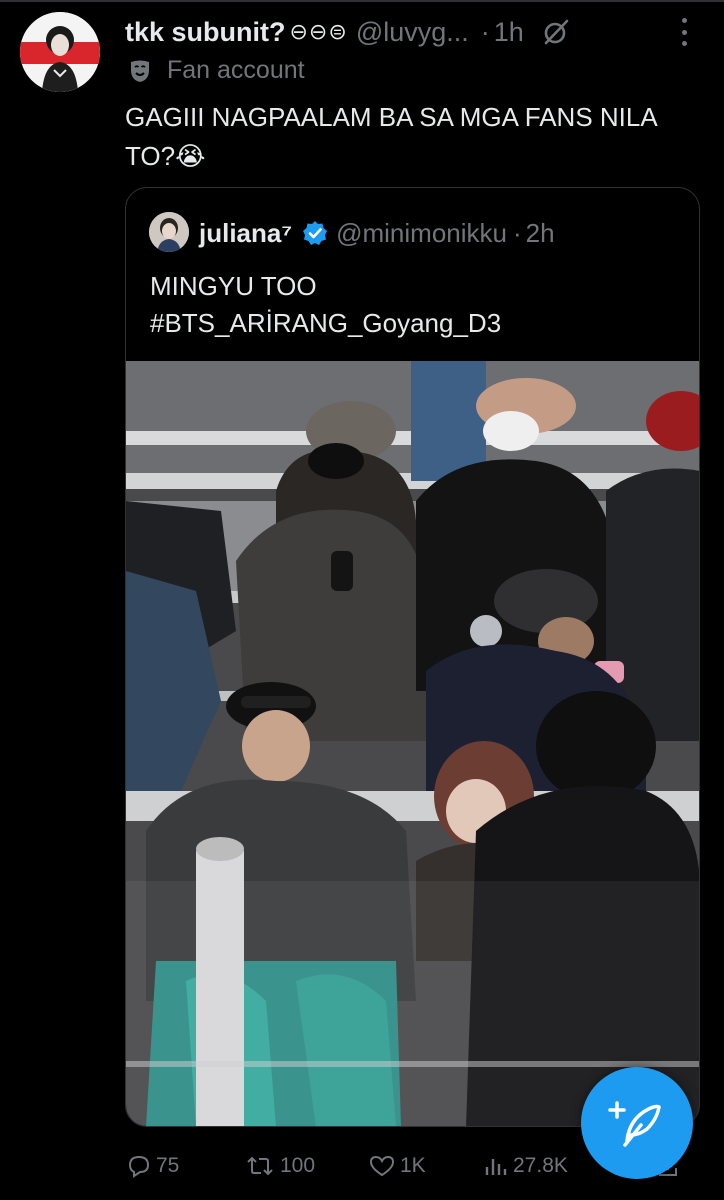 Image resolution: width=724 pixels, height=1200 pixels. Describe the element at coordinates (421, 233) in the screenshot. I see `quote-author-handle: @minimonikku` at that location.